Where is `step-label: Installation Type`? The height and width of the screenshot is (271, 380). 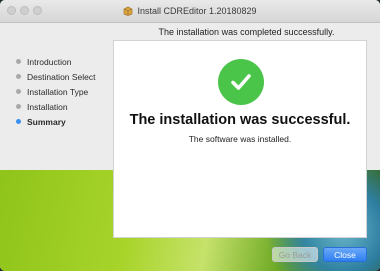 step-label: Installation Type is located at coordinates (58, 91).